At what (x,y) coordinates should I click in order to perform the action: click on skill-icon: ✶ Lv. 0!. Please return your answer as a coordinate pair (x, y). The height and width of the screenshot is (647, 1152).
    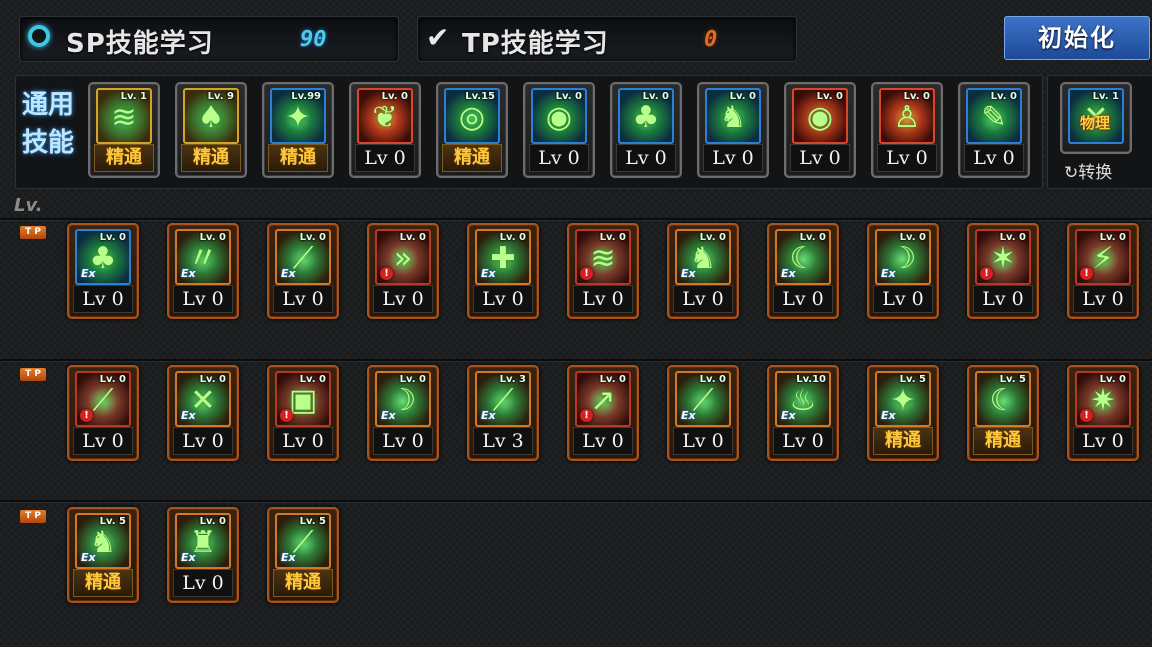
    Looking at the image, I should click on (1003, 257).